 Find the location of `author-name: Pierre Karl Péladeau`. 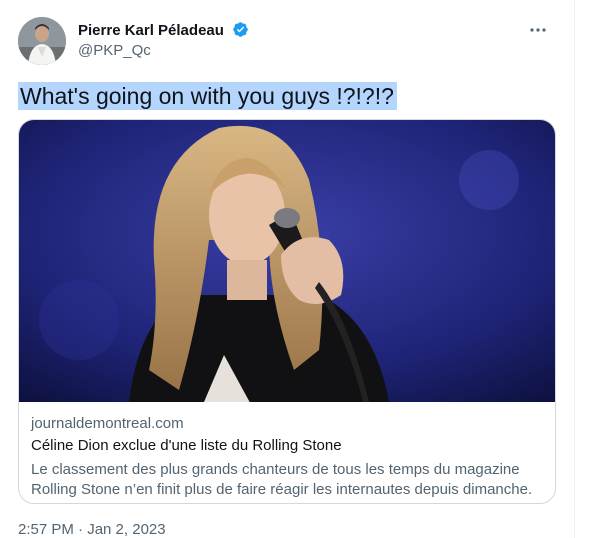

author-name: Pierre Karl Péladeau is located at coordinates (163, 31).